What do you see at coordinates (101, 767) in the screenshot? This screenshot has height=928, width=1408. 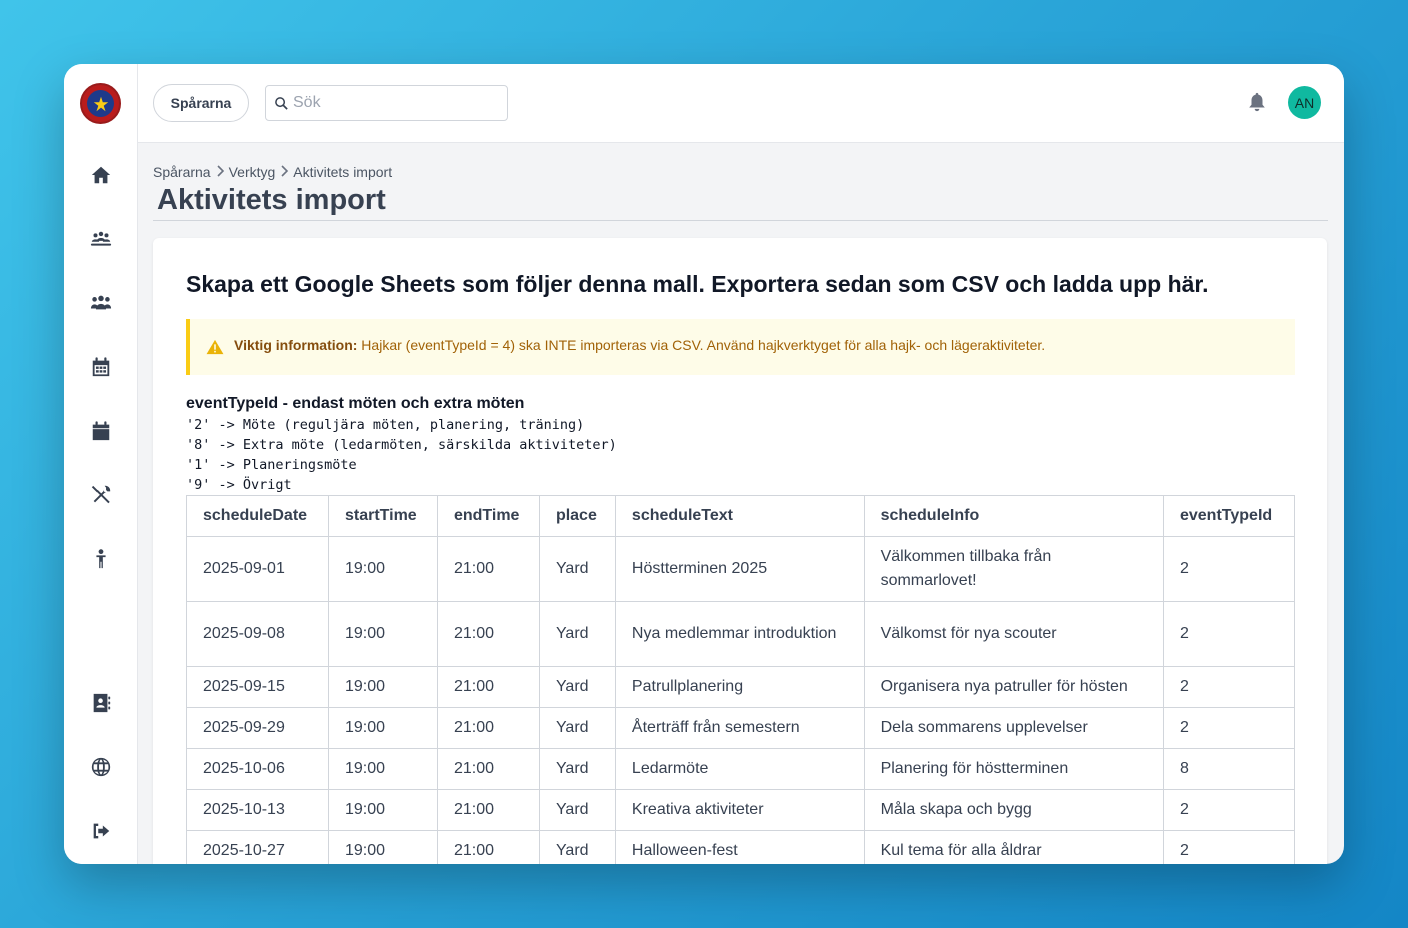 I see `globe-icon` at bounding box center [101, 767].